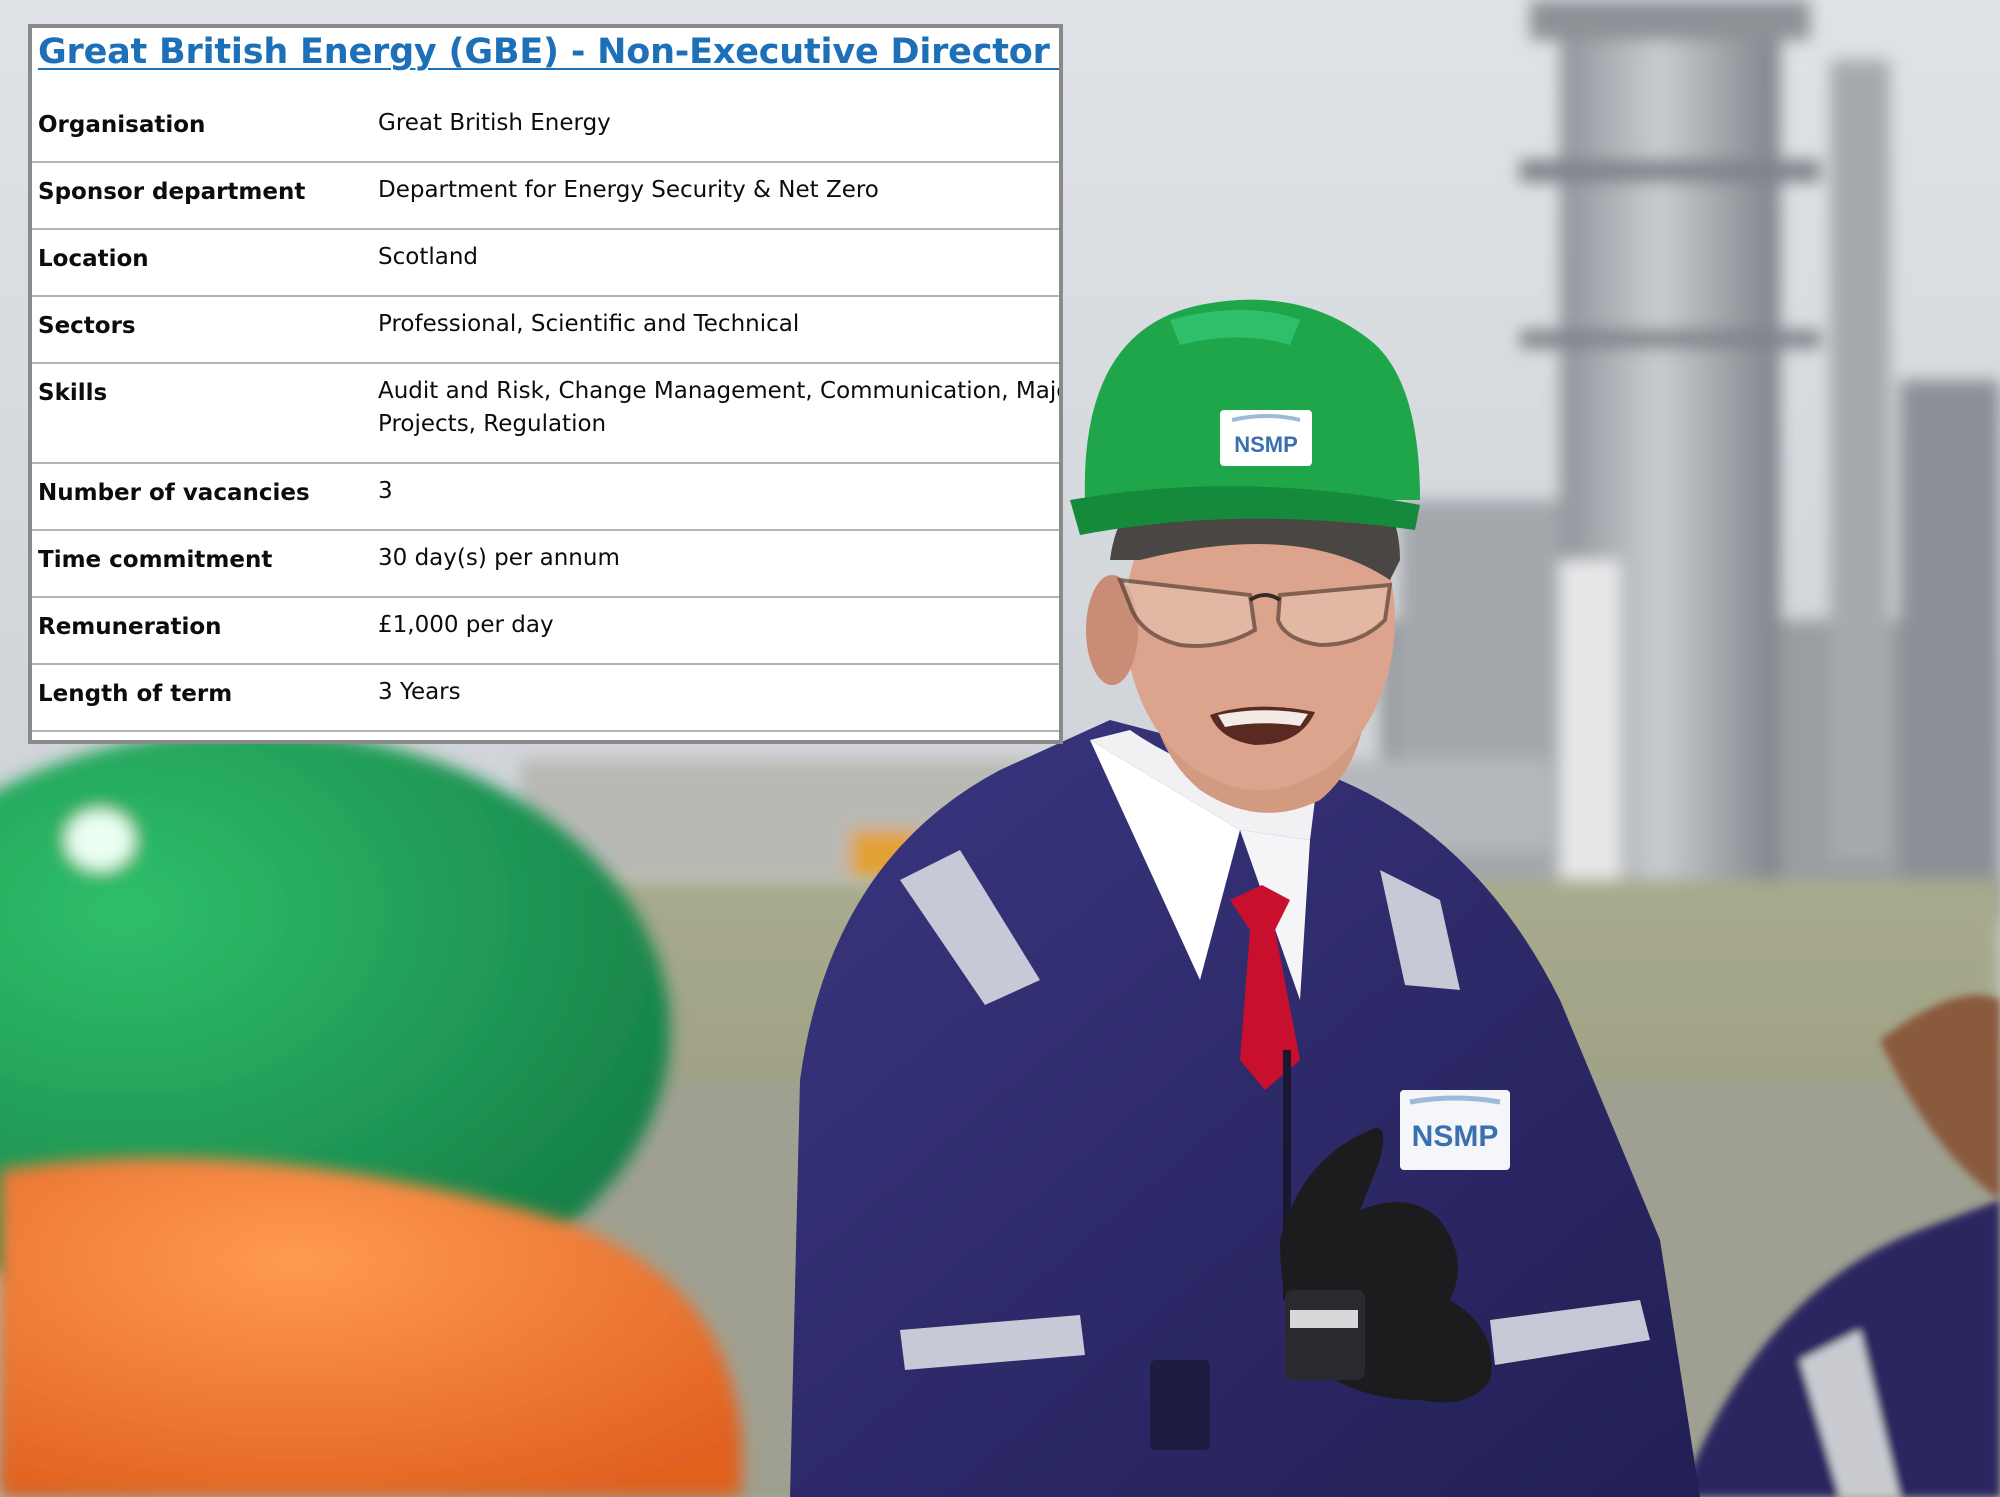 The width and height of the screenshot is (2000, 1497). What do you see at coordinates (155, 560) in the screenshot?
I see `row-label: Time commitment` at bounding box center [155, 560].